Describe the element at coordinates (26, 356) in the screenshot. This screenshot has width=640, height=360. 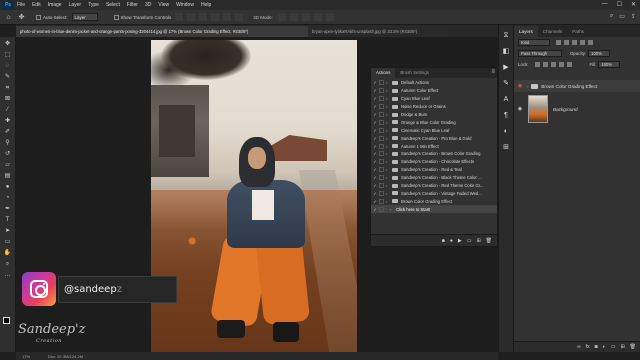
I see `zoom-readout: 17%` at that location.